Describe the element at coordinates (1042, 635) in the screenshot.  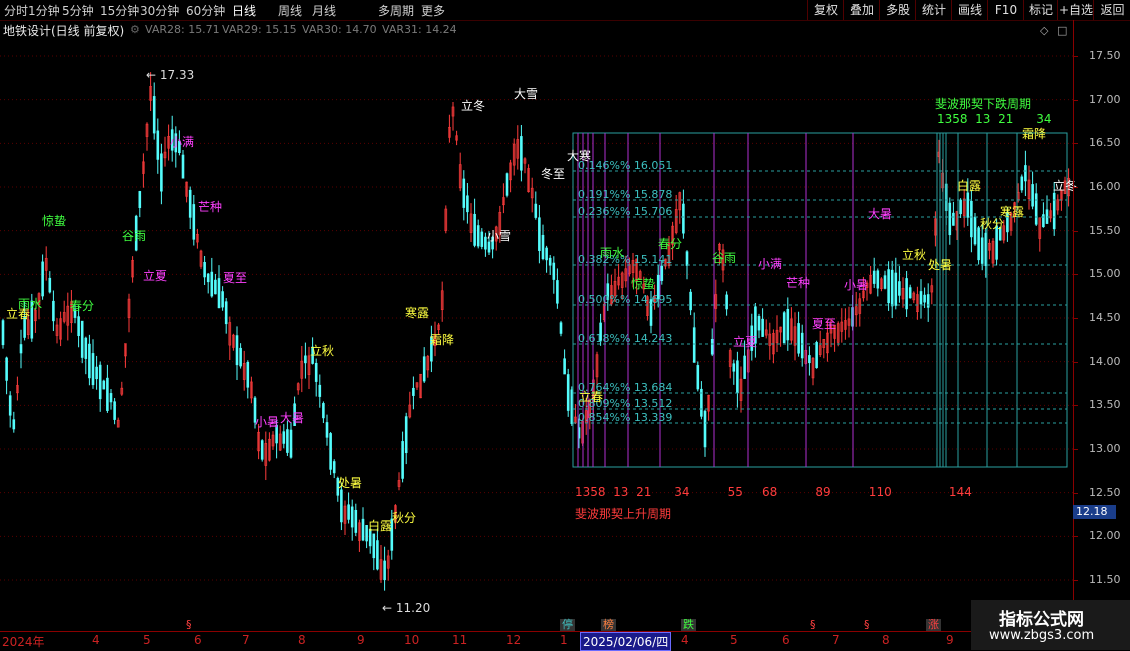
I see `watermark-url: www.zbgs3.com` at that location.